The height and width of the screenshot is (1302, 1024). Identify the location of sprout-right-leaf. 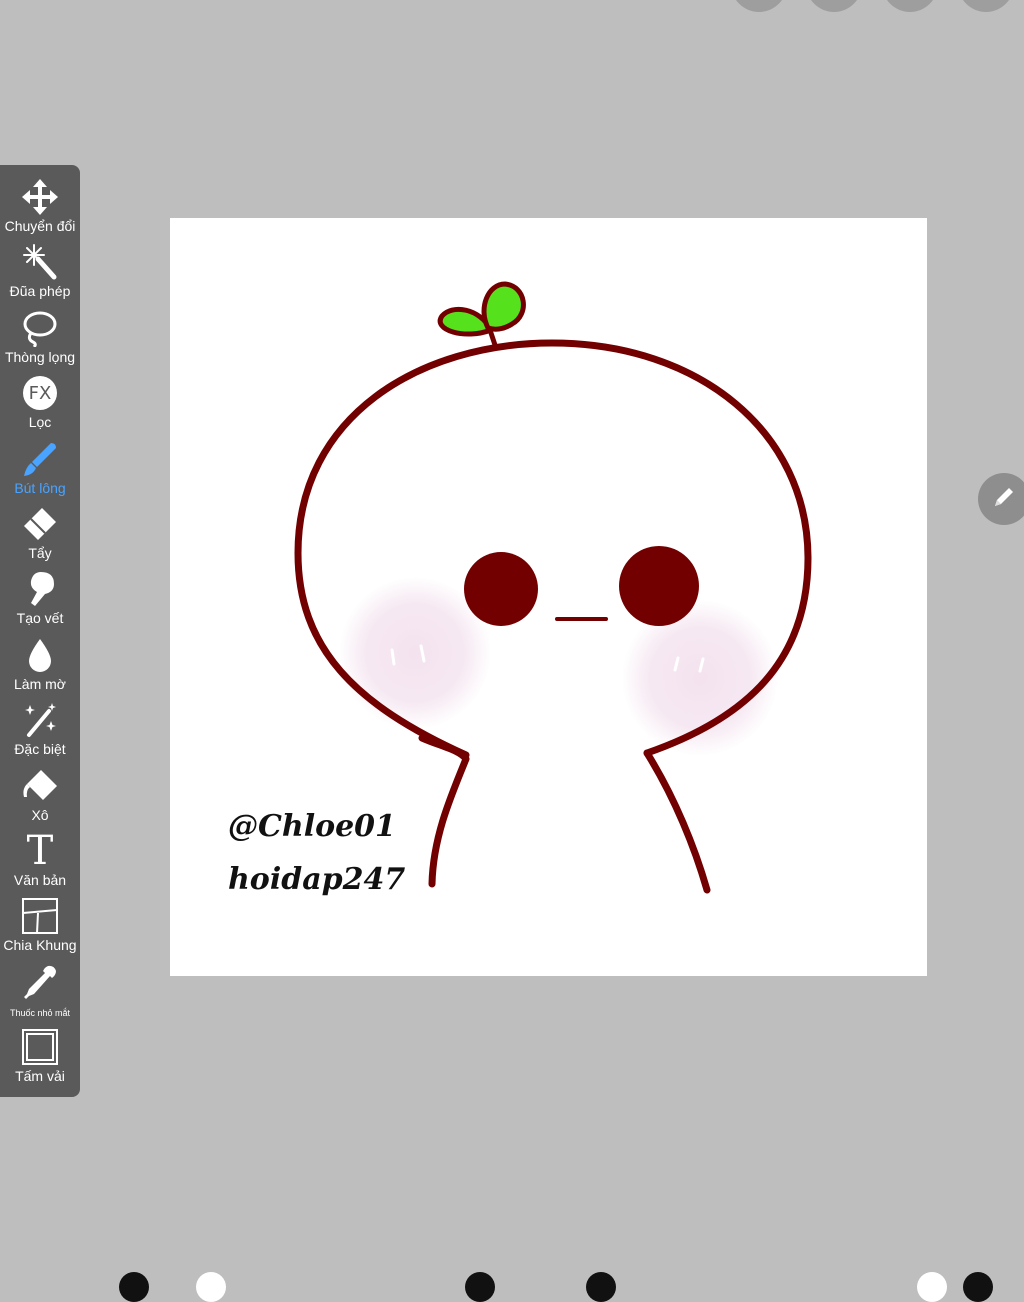
(503, 306).